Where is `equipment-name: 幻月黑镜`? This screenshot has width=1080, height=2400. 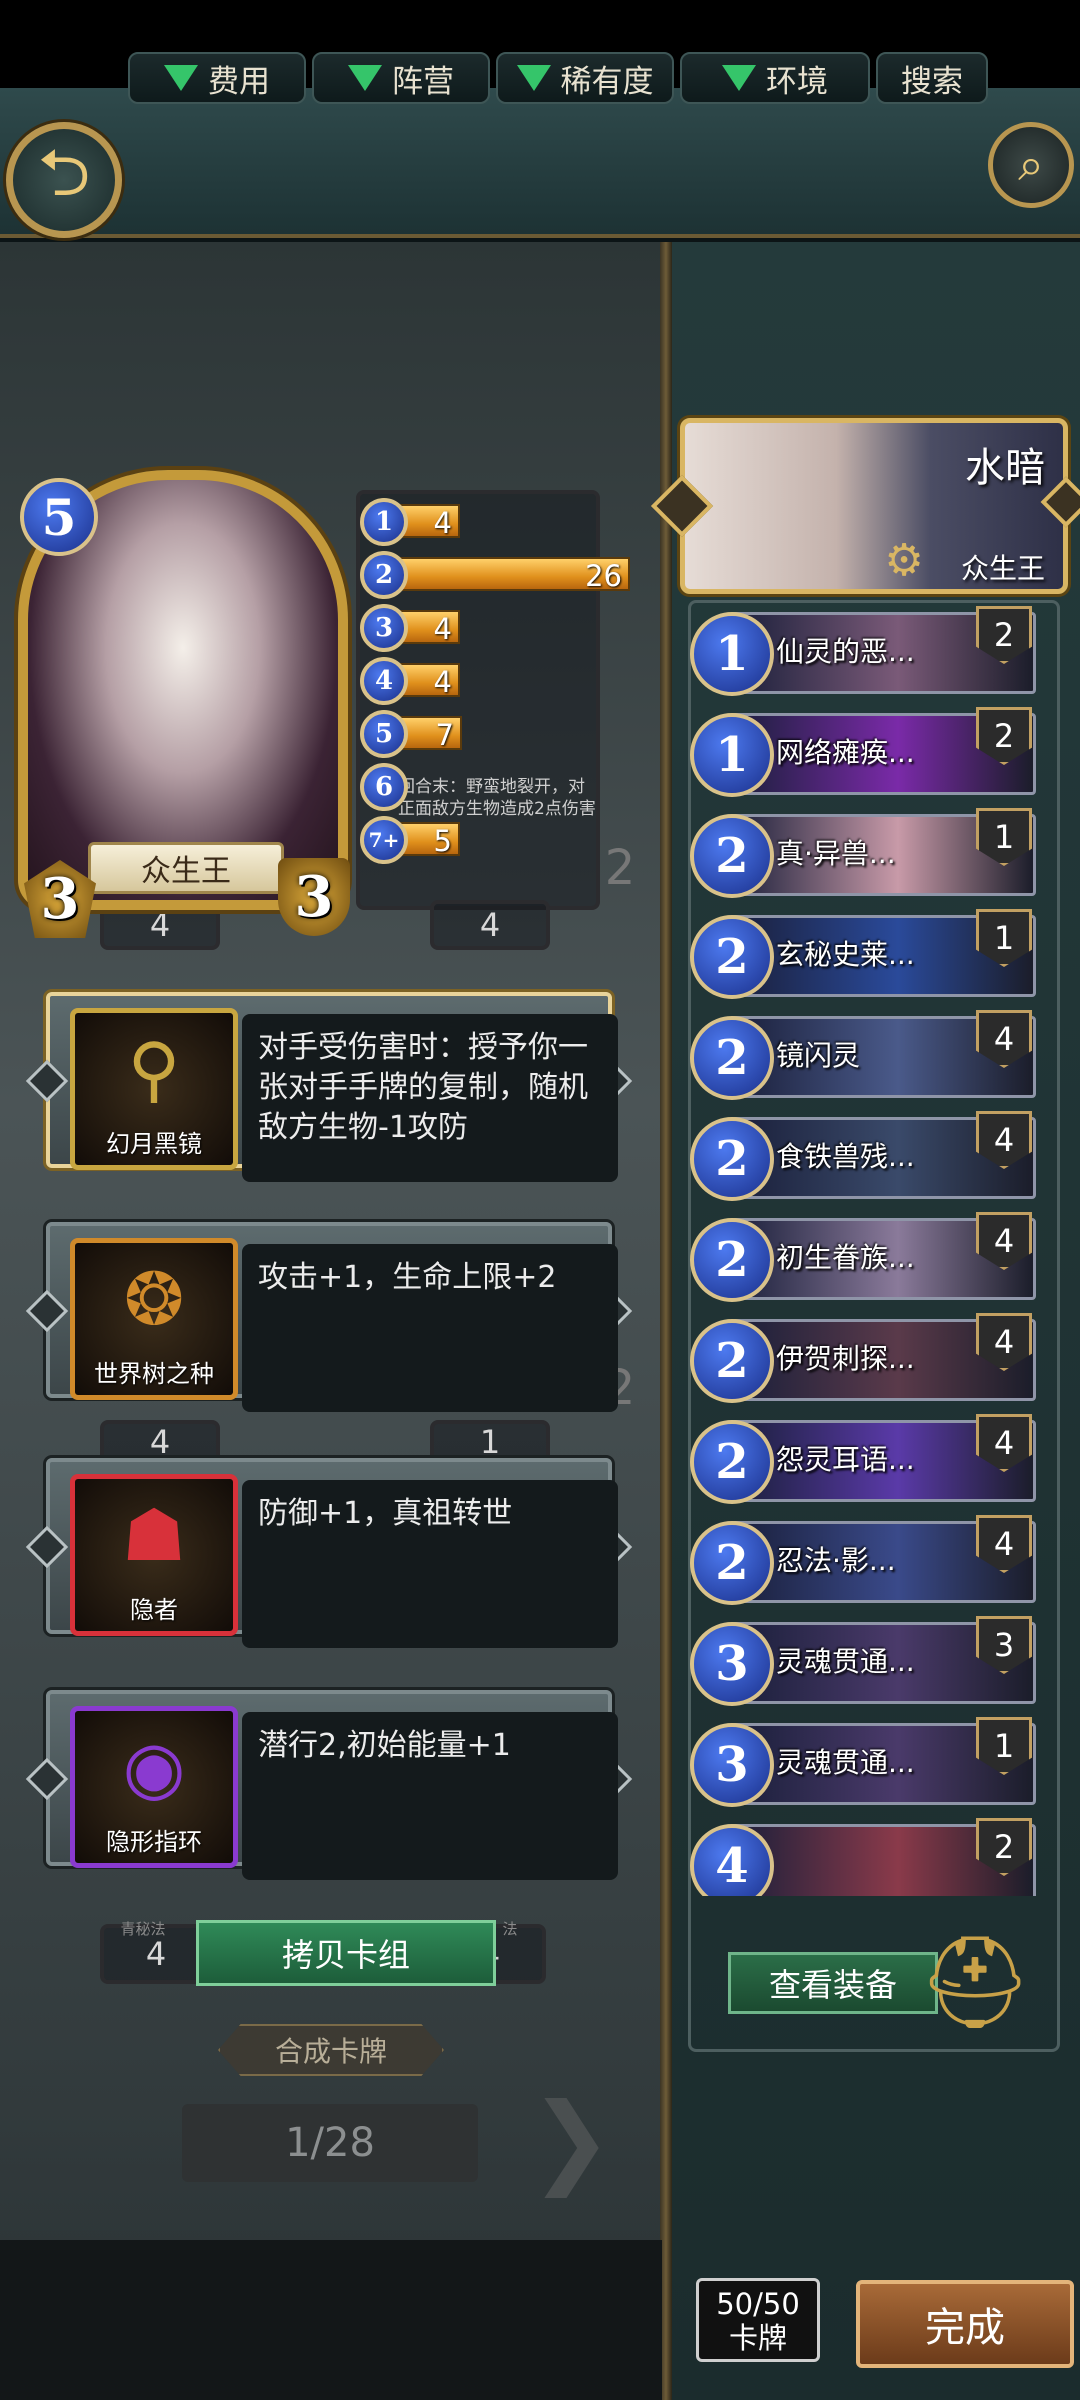 equipment-name: 幻月黑镜 is located at coordinates (154, 1144).